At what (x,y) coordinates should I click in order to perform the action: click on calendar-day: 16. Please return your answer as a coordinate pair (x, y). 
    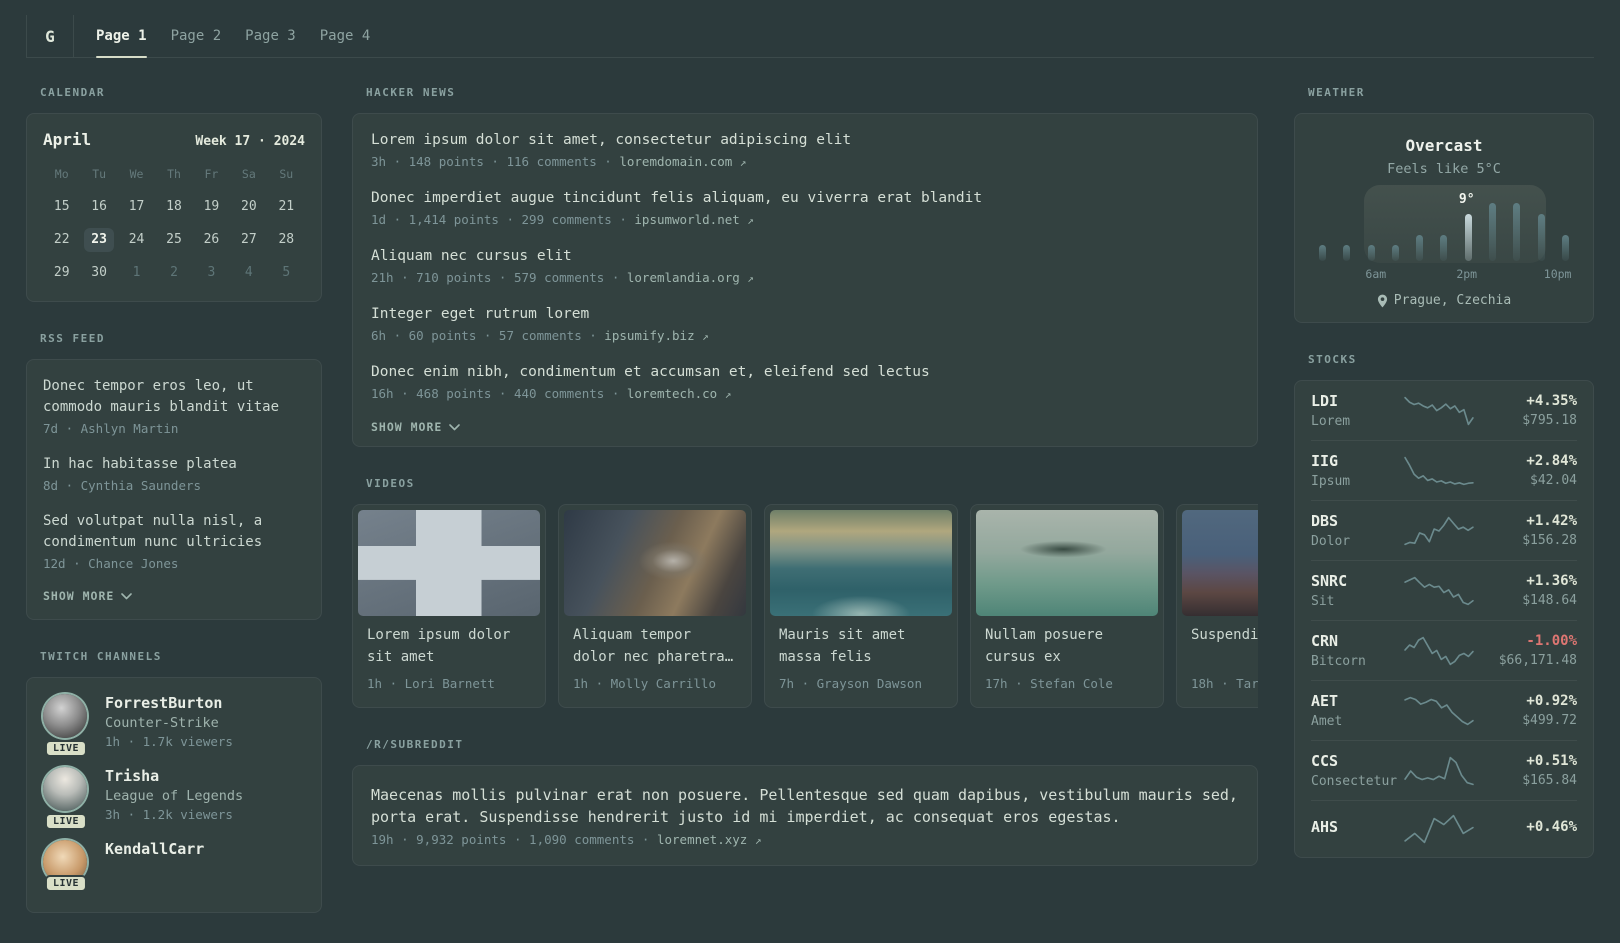
    Looking at the image, I should click on (99, 207).